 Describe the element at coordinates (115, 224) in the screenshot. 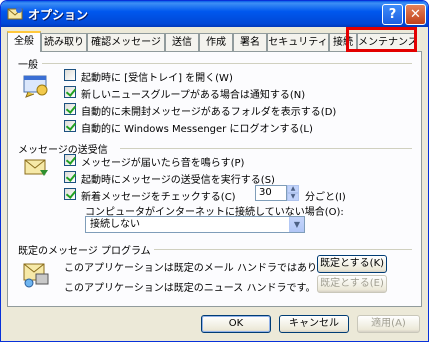

I see `offline-select-value: 接続しない` at that location.